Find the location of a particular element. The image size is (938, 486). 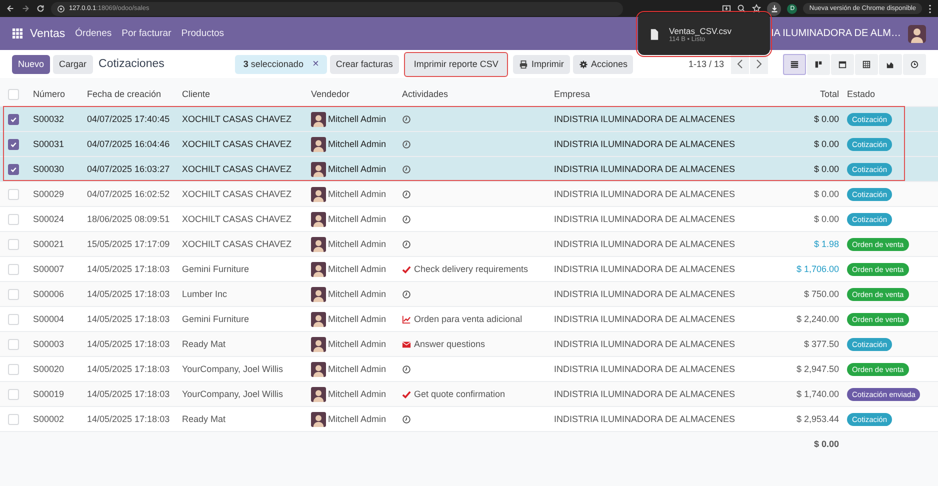

creation-date: 15/05/2025 17:17:09 is located at coordinates (128, 244).